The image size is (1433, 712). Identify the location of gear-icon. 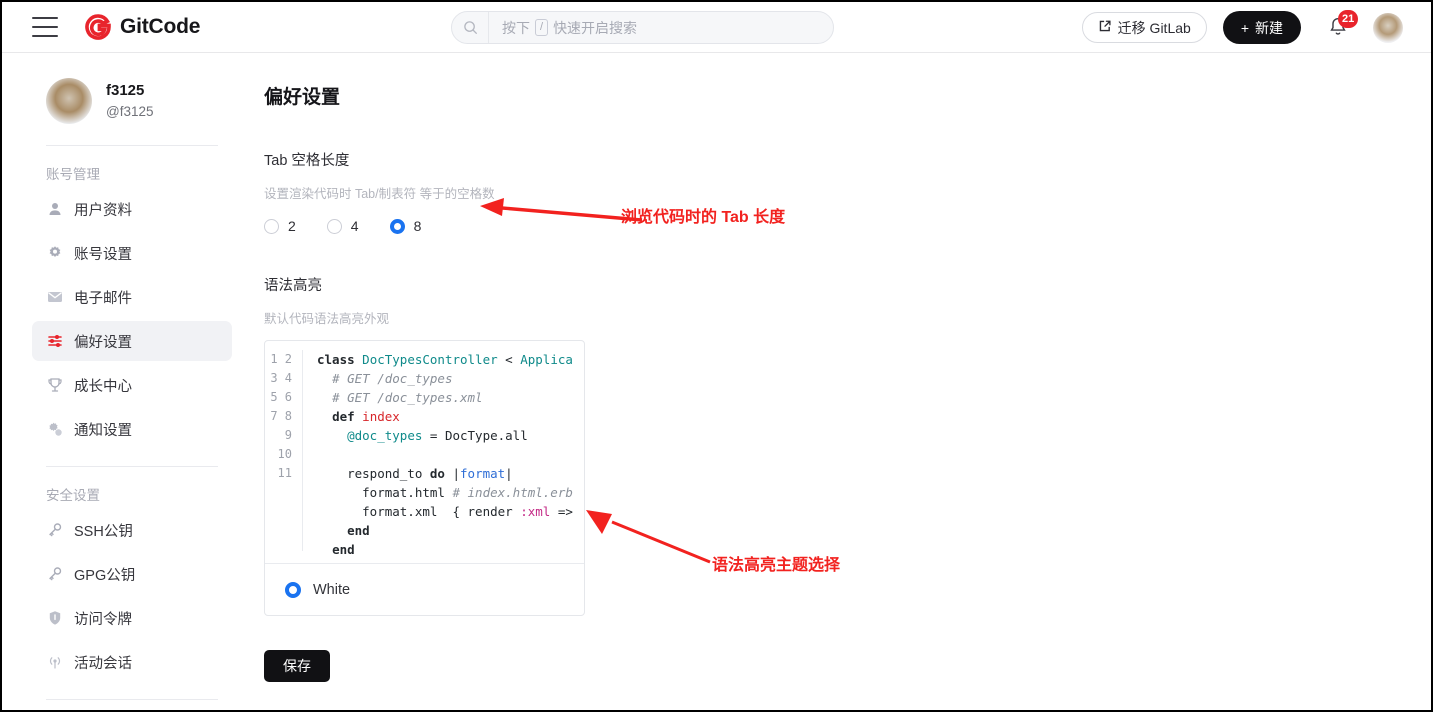
(54, 253).